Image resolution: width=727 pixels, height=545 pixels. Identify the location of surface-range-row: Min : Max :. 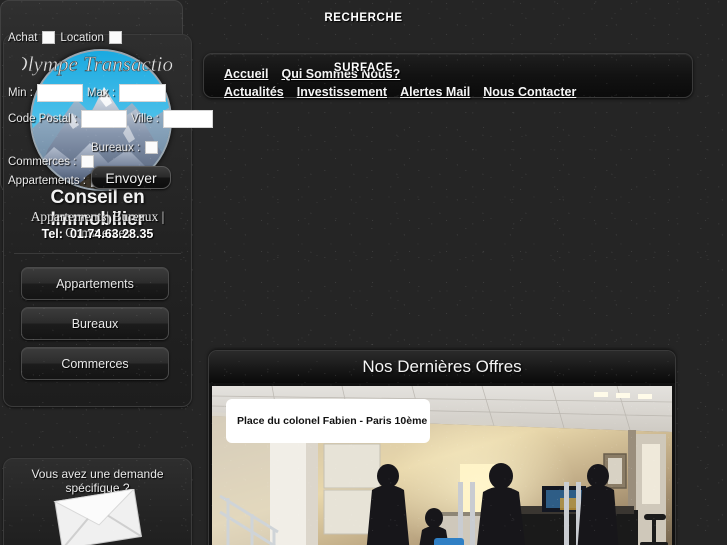
(89, 93).